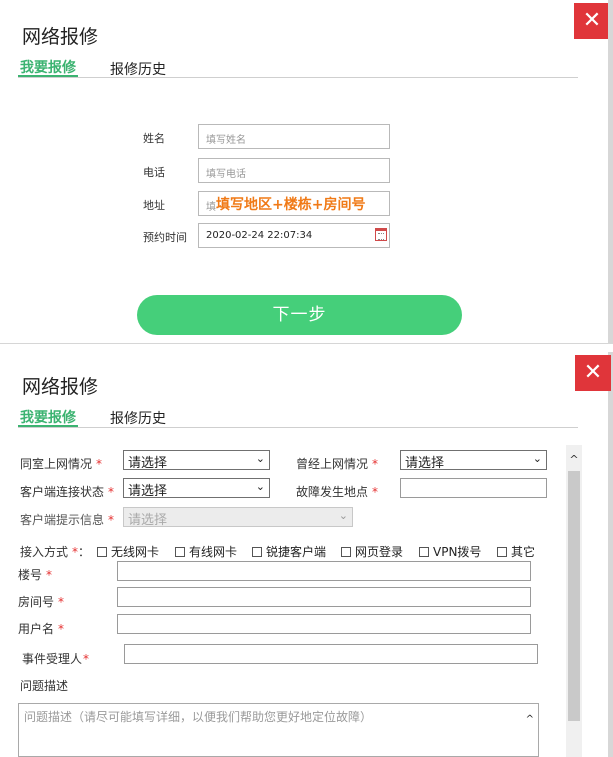 The image size is (613, 757). What do you see at coordinates (291, 205) in the screenshot?
I see `address-hint-overlay: 填写地区+楼栋+房间号` at bounding box center [291, 205].